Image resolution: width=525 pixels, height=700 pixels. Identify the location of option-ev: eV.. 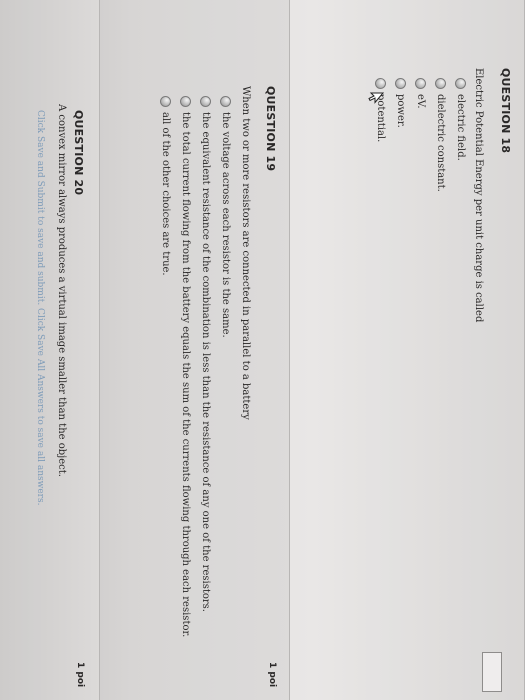
(421, 93).